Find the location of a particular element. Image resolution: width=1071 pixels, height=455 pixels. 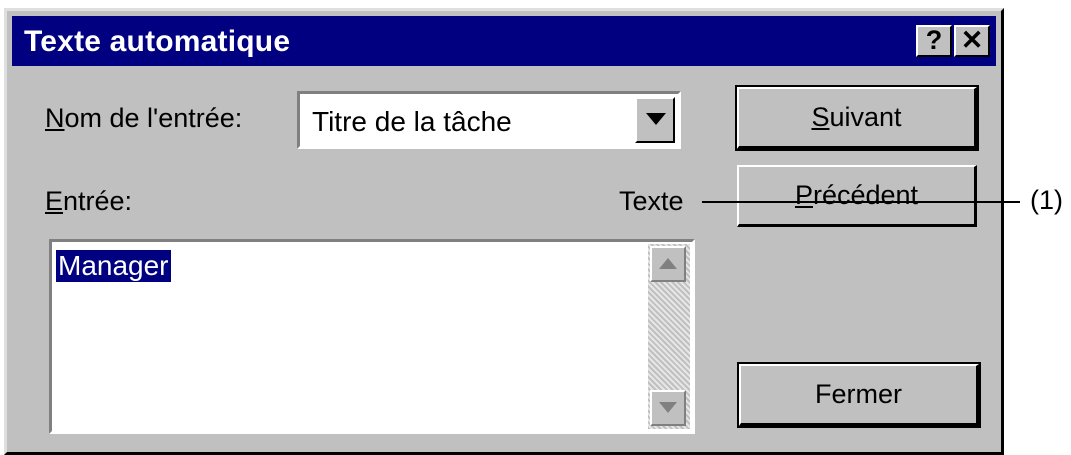

chevron-down-icon is located at coordinates (656, 119).